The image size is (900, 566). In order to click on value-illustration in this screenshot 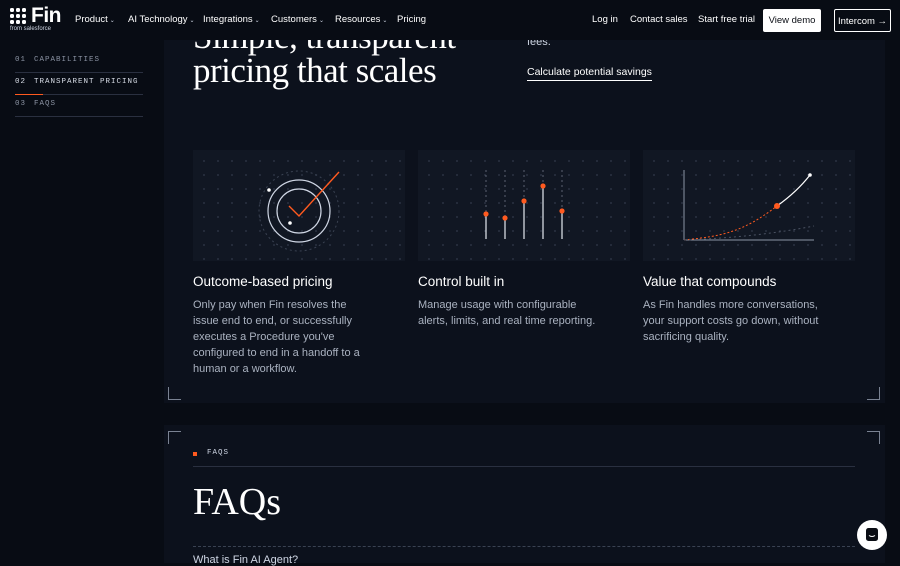, I will do `click(749, 205)`.